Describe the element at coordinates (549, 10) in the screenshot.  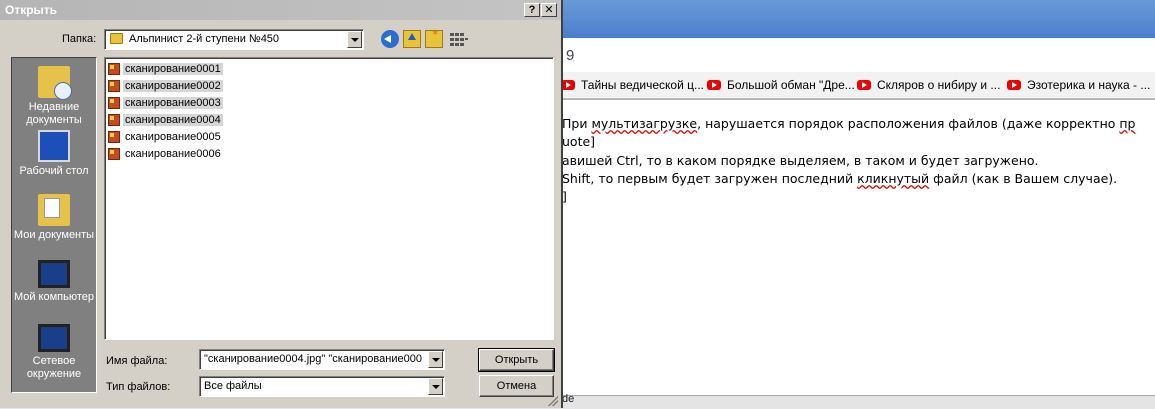
I see `close-button: ✕` at that location.